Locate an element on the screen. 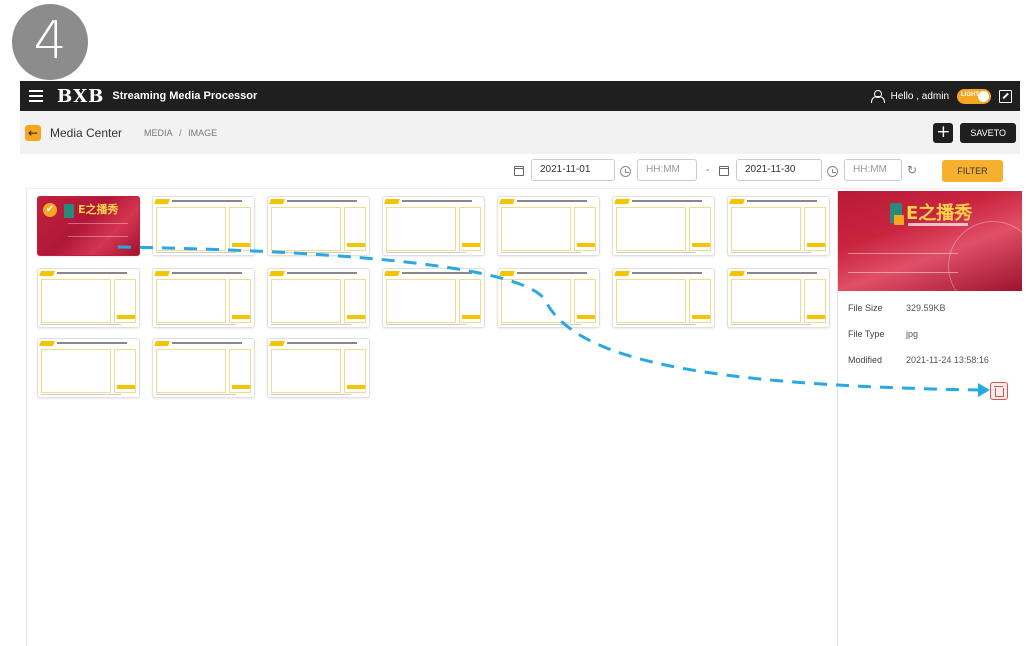 This screenshot has height=646, width=1026. page-toolbar: ← Media Center MEDIA / IMAGE + SAVETO is located at coordinates (520, 132).